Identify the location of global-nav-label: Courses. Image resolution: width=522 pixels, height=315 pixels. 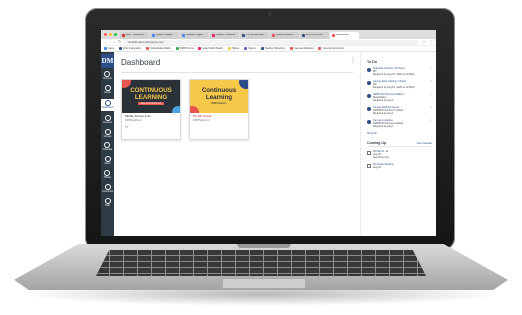
(107, 122).